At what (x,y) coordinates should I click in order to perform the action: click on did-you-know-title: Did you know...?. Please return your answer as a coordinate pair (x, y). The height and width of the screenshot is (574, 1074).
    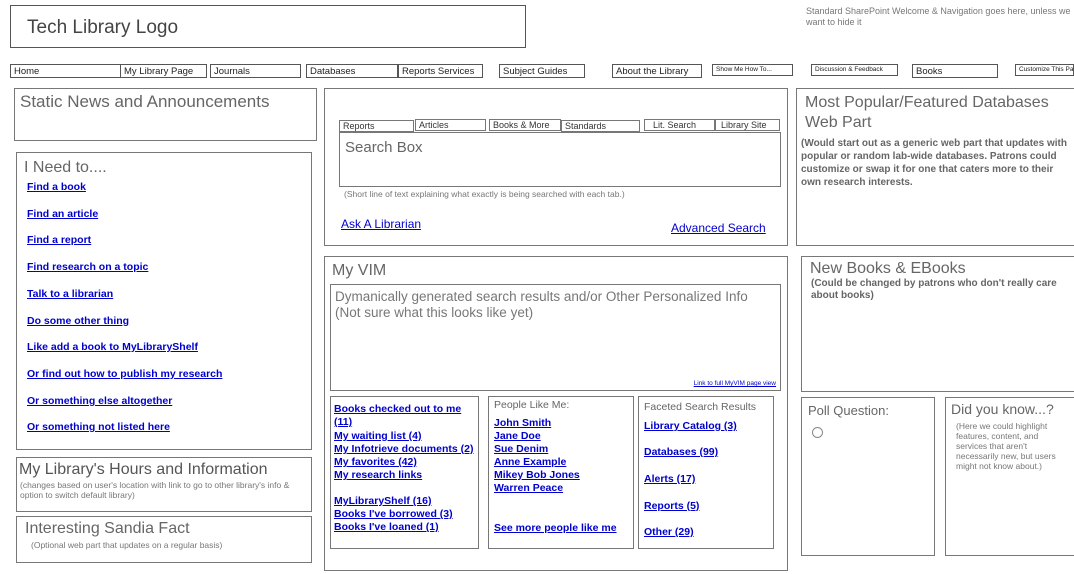
    Looking at the image, I should click on (1002, 409).